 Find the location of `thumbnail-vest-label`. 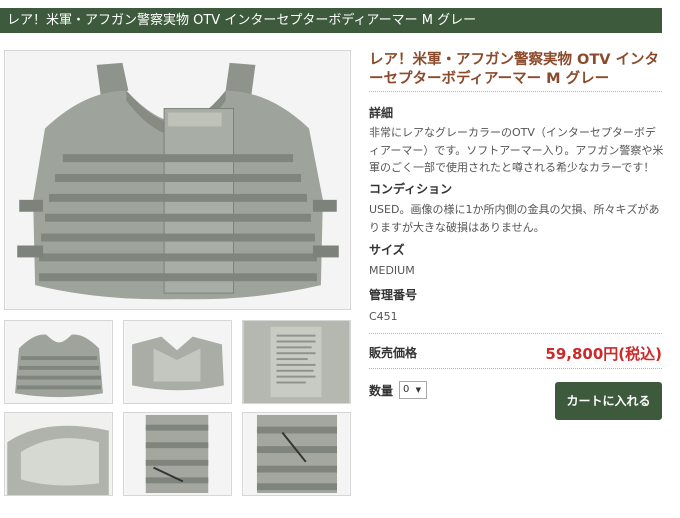

thumbnail-vest-label is located at coordinates (296, 362).